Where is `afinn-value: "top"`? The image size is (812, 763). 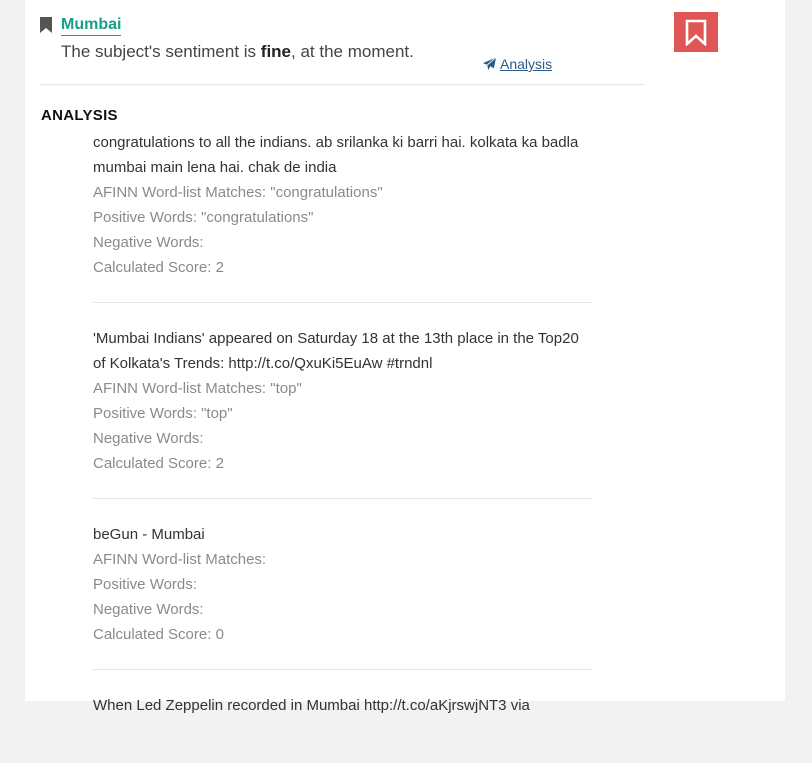 afinn-value: "top" is located at coordinates (286, 388).